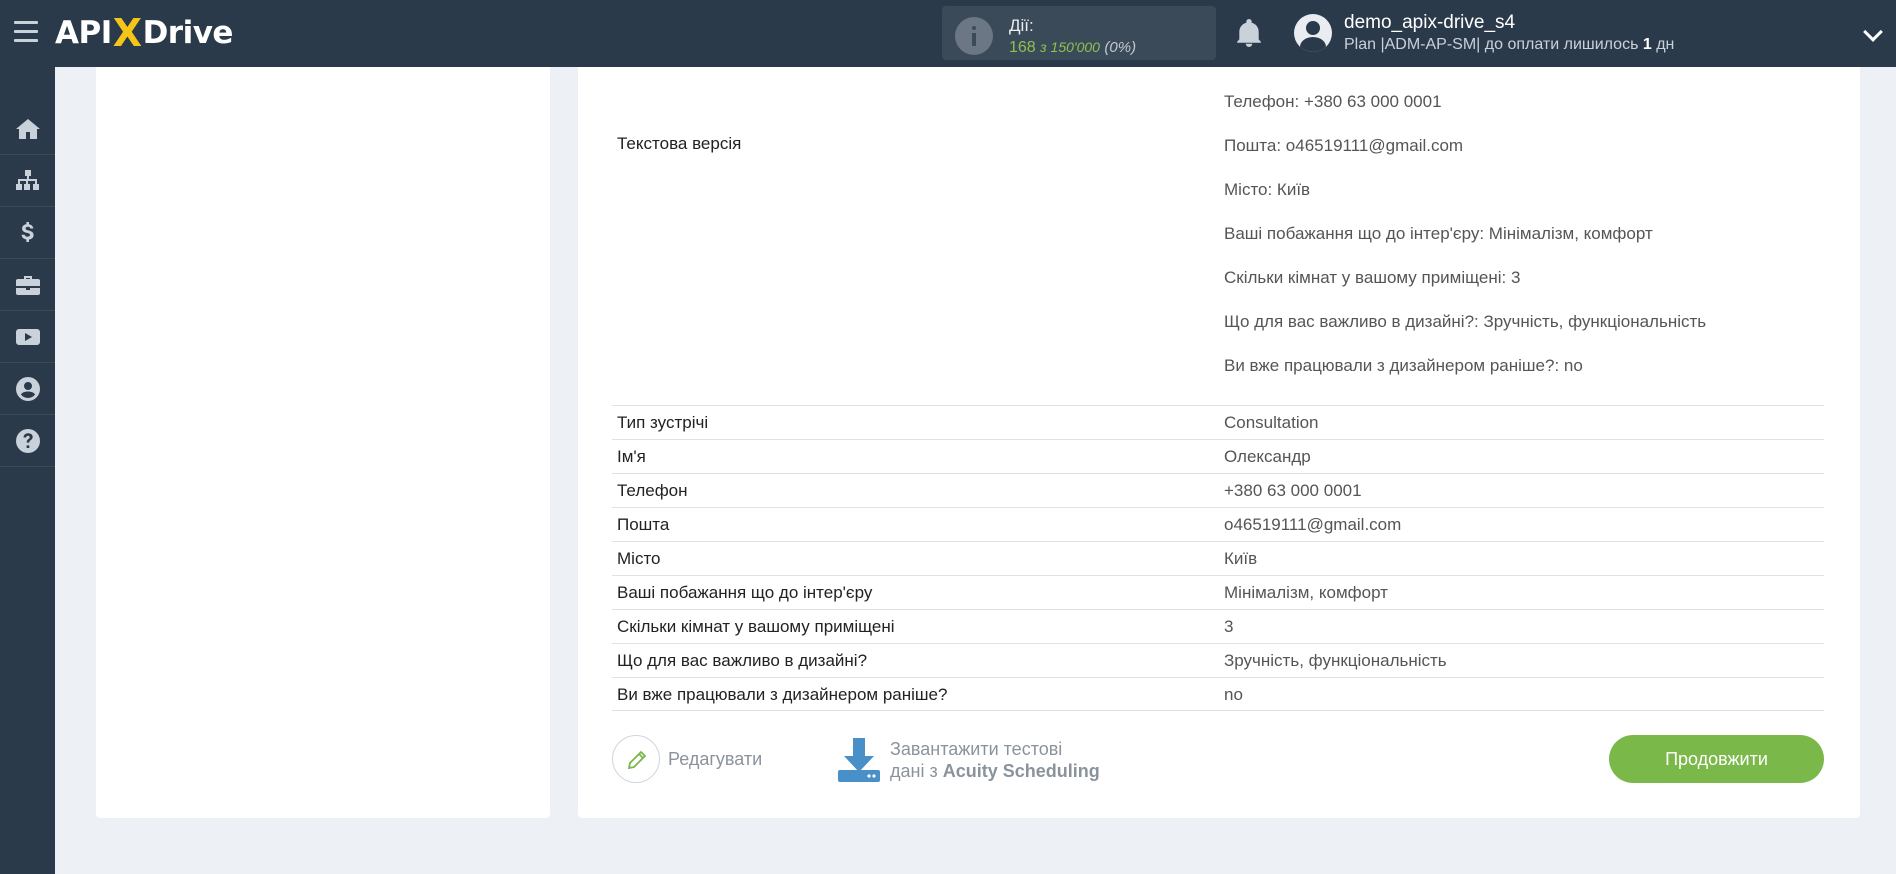 The width and height of the screenshot is (1896, 874). I want to click on text-version-line: Місто: Київ, so click(1267, 189).